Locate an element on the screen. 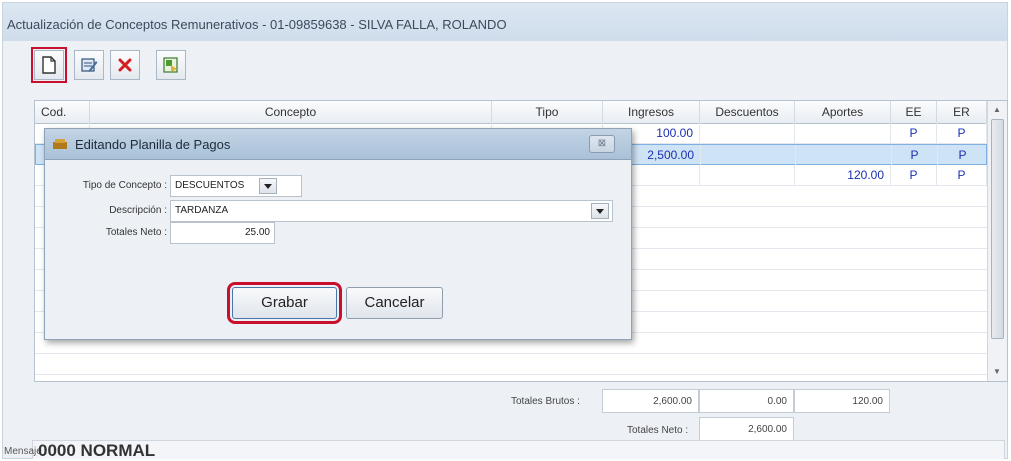 Image resolution: width=1011 pixels, height=461 pixels. tipo-concepto-select: DESCUENTOS is located at coordinates (236, 186).